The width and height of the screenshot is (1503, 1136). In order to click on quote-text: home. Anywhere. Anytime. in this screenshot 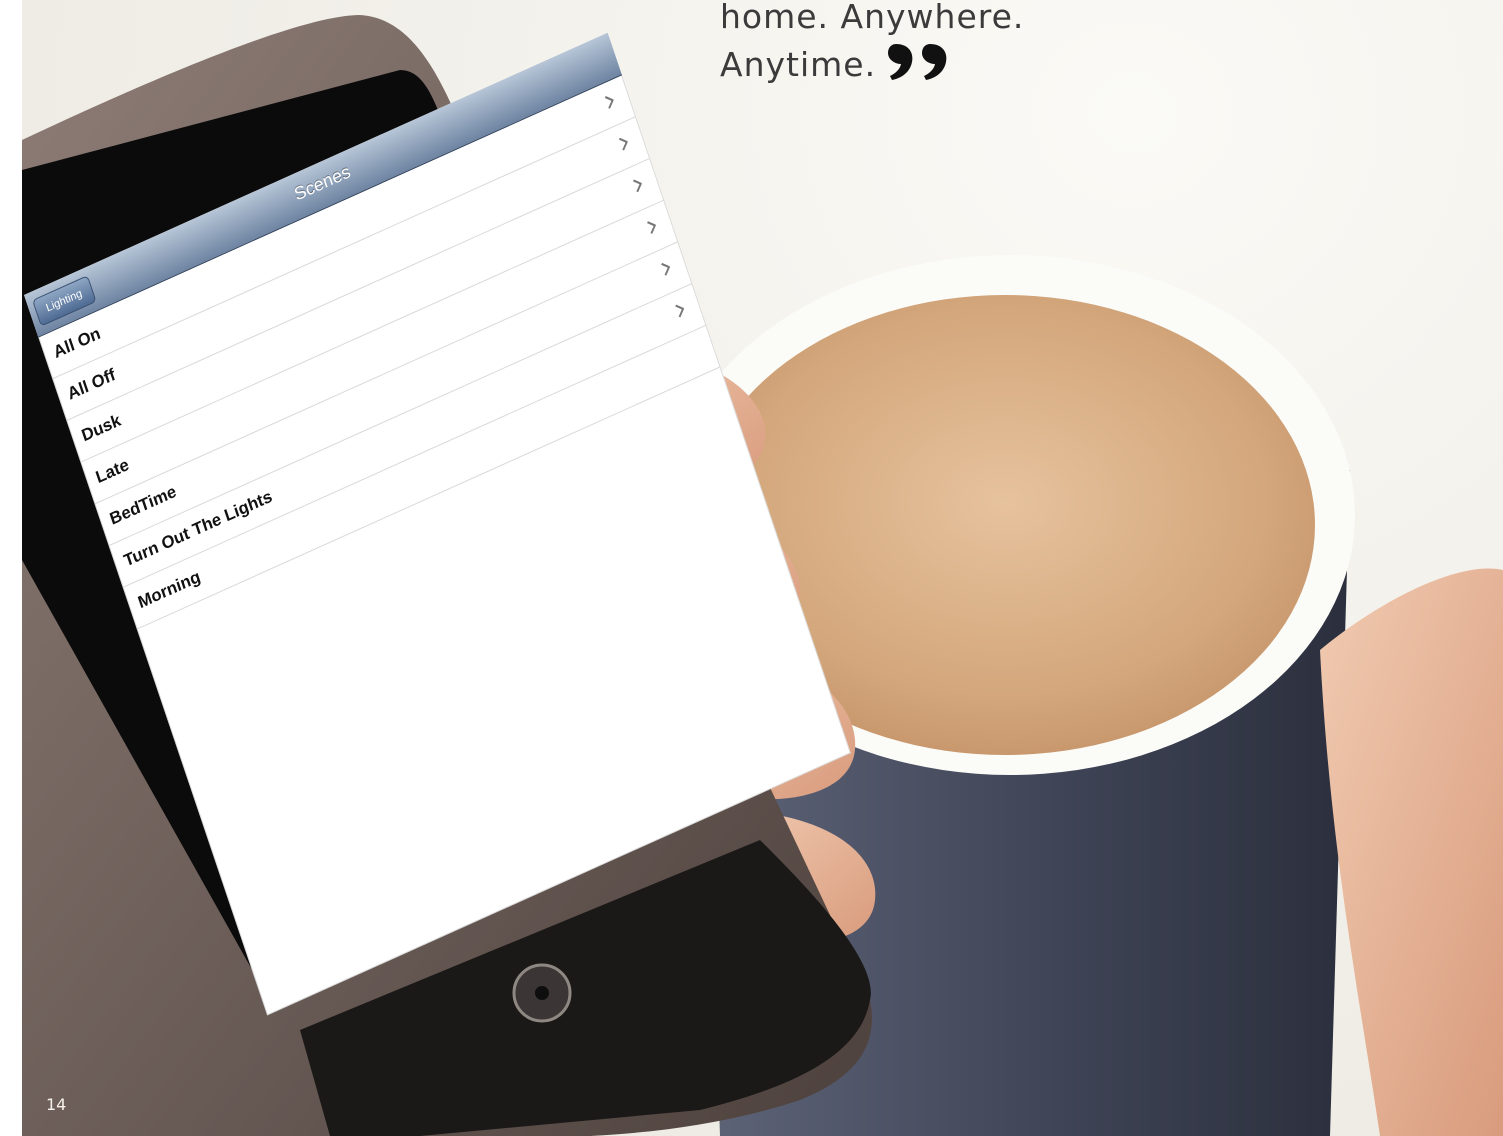, I will do `click(930, 44)`.